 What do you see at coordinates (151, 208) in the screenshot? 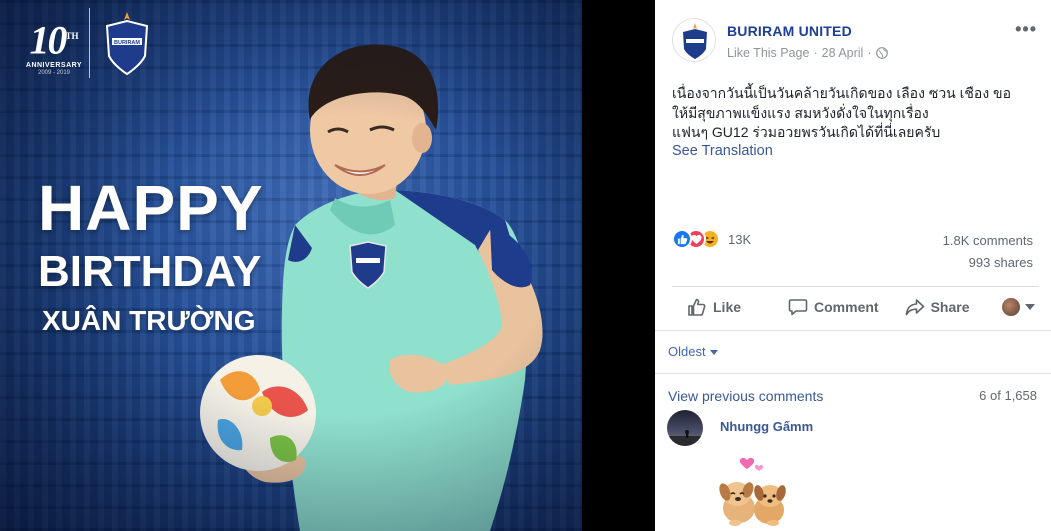
I see `headline-happy: HAPPY` at bounding box center [151, 208].